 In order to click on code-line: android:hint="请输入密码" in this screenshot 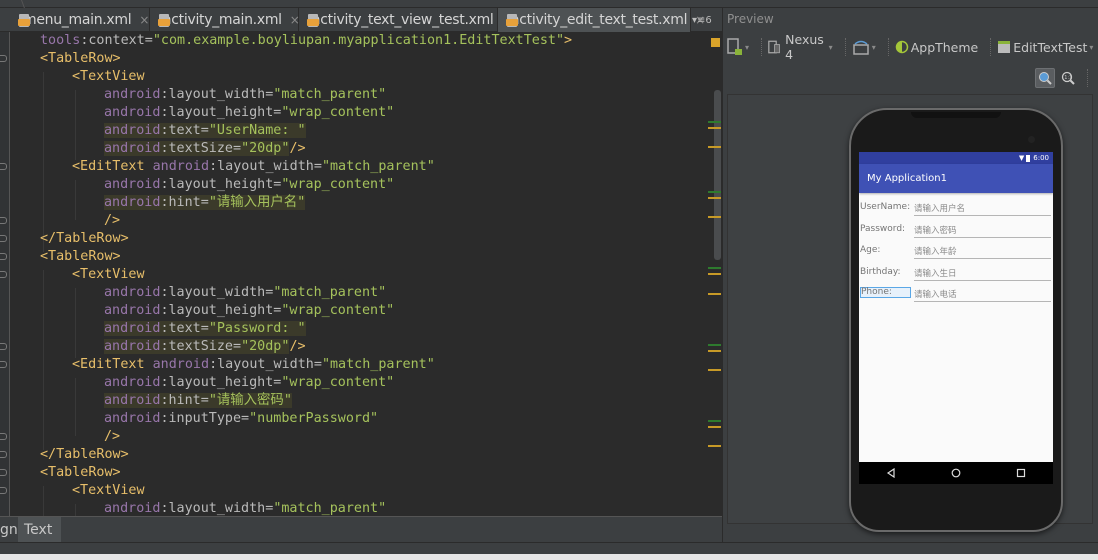, I will do `click(198, 401)`.